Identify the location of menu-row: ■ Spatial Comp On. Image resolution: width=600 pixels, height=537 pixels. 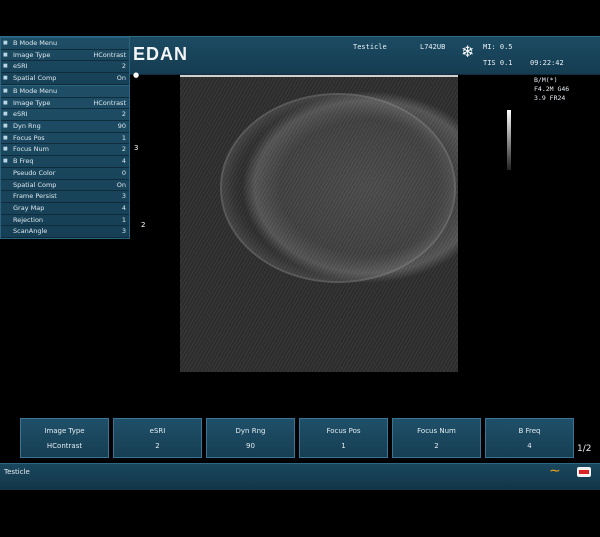
(65, 79).